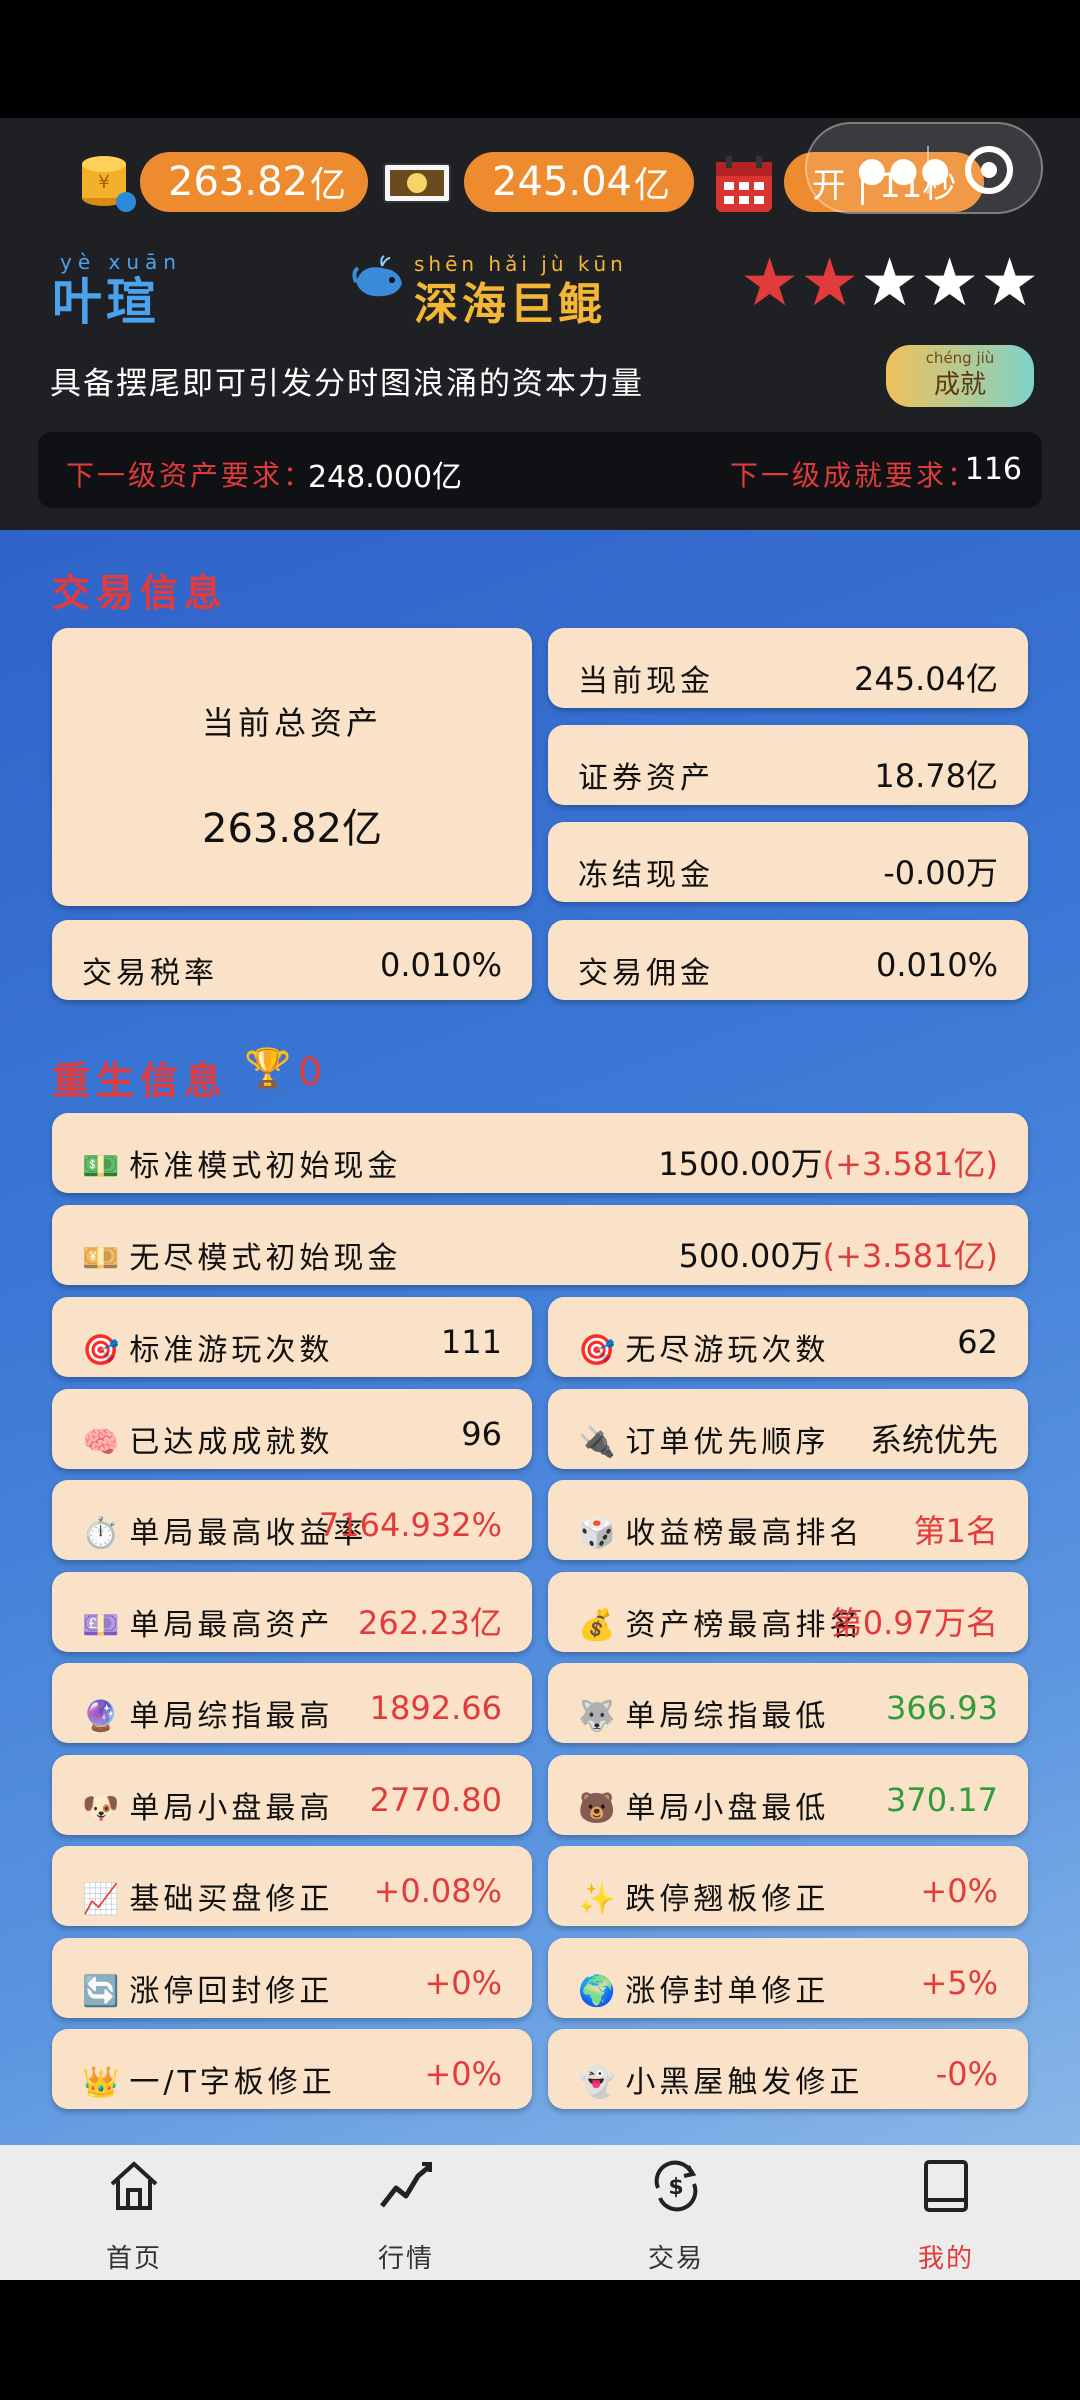 This screenshot has height=2400, width=1080. What do you see at coordinates (933, 1440) in the screenshot?
I see `stat-value: 系统优先` at bounding box center [933, 1440].